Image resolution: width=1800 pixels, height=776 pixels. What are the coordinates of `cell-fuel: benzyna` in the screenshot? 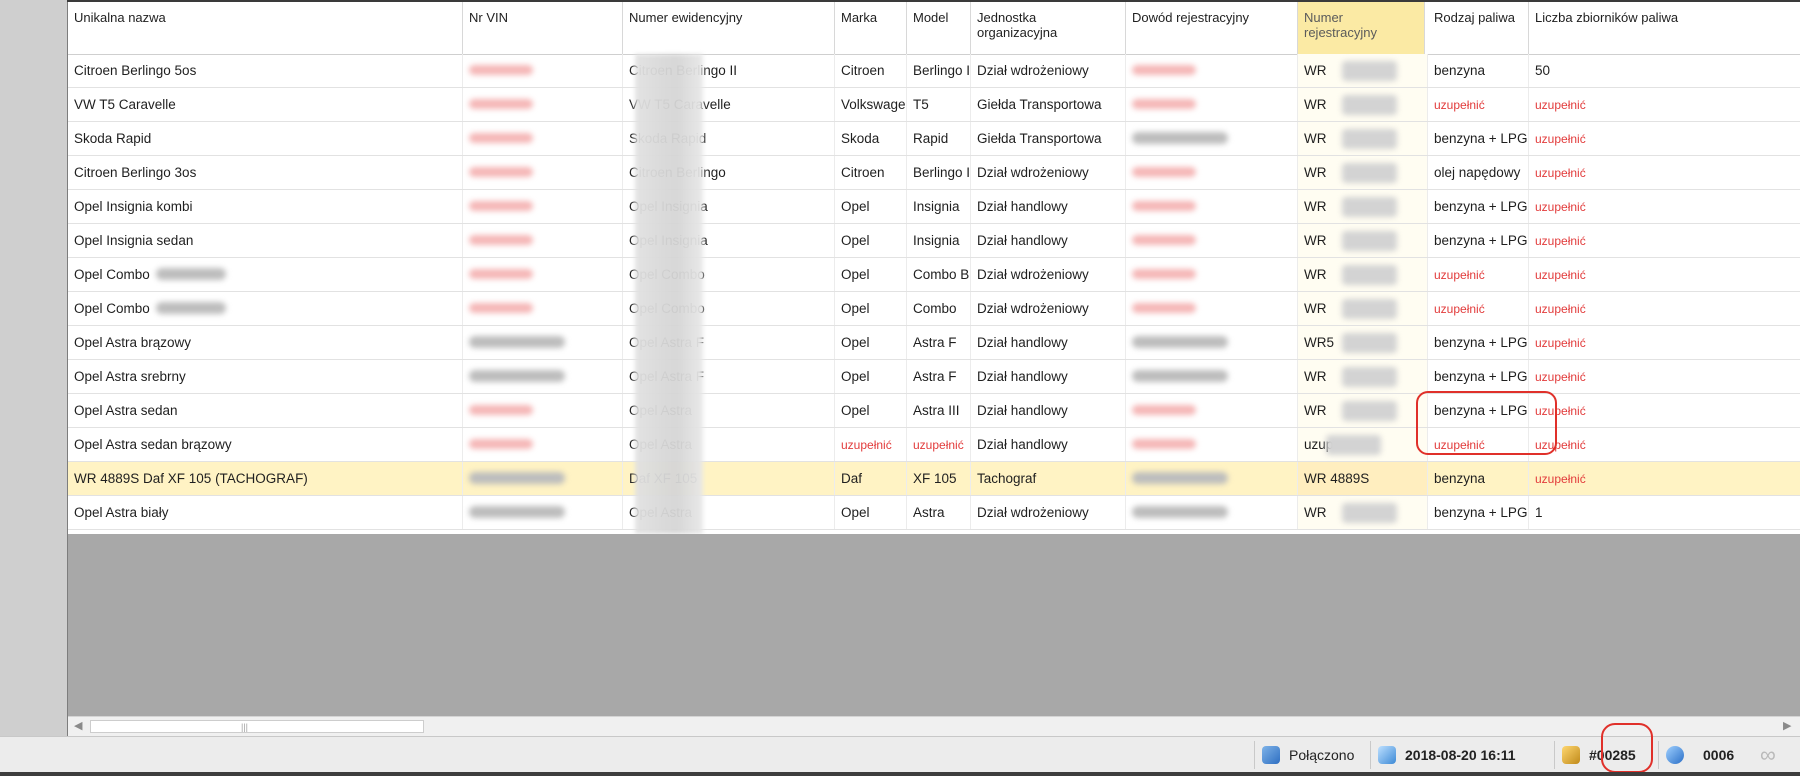 It's located at (1478, 70).